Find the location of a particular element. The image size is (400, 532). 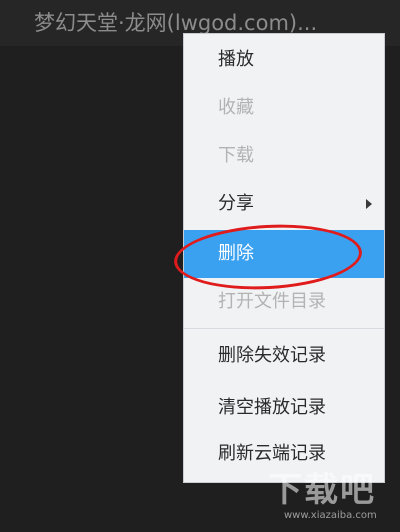

menu-item-favorite: 收藏 is located at coordinates (284, 108).